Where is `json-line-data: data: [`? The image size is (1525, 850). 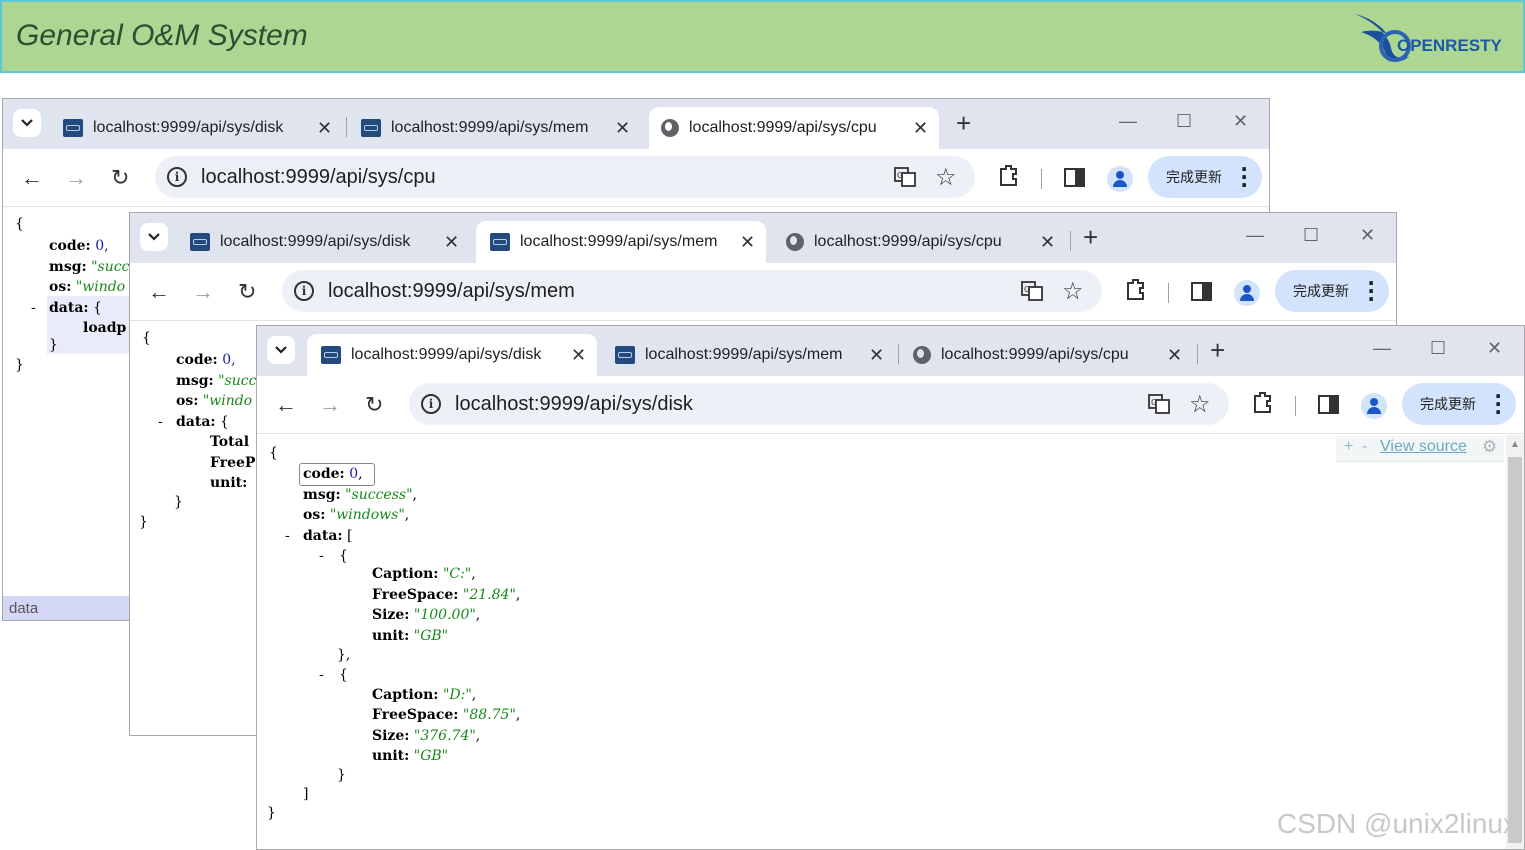
json-line-data: data: [ is located at coordinates (328, 536).